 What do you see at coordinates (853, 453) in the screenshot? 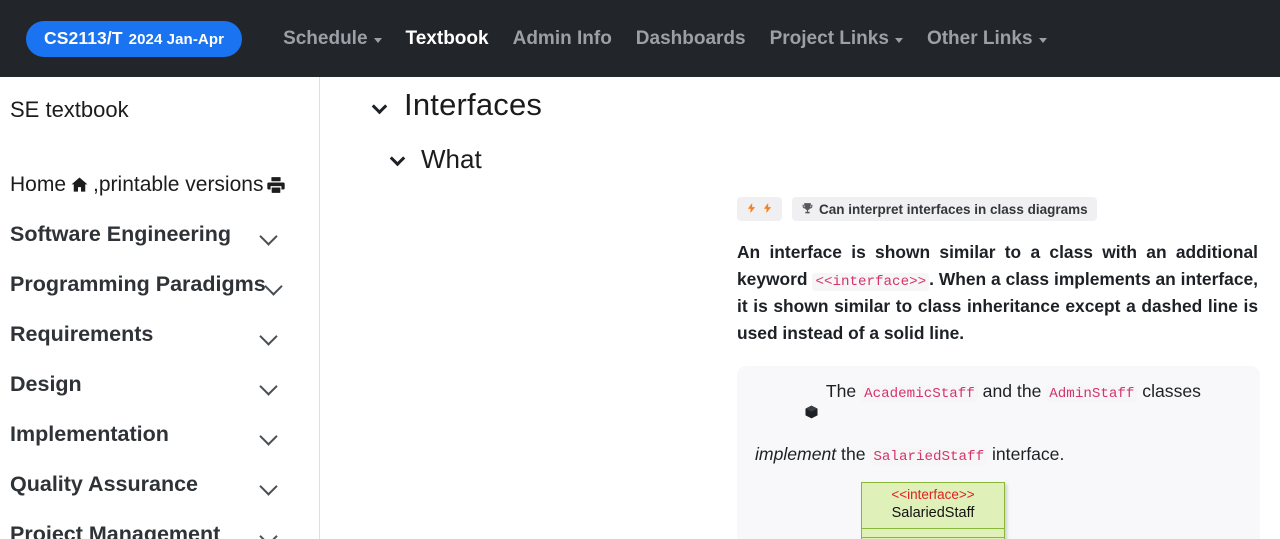
I see `example-t4: the` at bounding box center [853, 453].